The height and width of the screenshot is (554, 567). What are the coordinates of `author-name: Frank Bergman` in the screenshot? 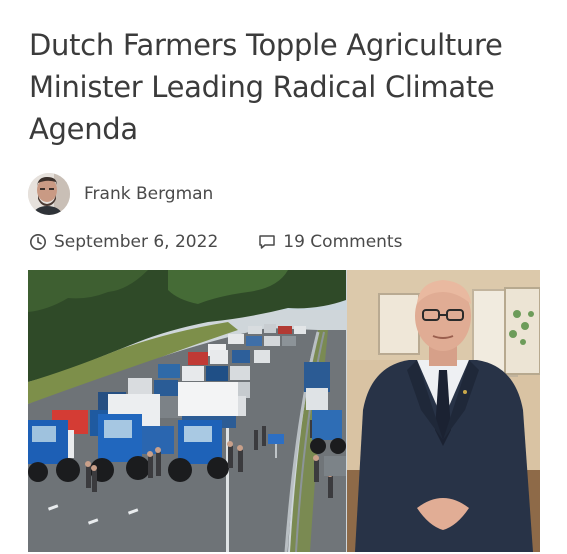 It's located at (148, 194).